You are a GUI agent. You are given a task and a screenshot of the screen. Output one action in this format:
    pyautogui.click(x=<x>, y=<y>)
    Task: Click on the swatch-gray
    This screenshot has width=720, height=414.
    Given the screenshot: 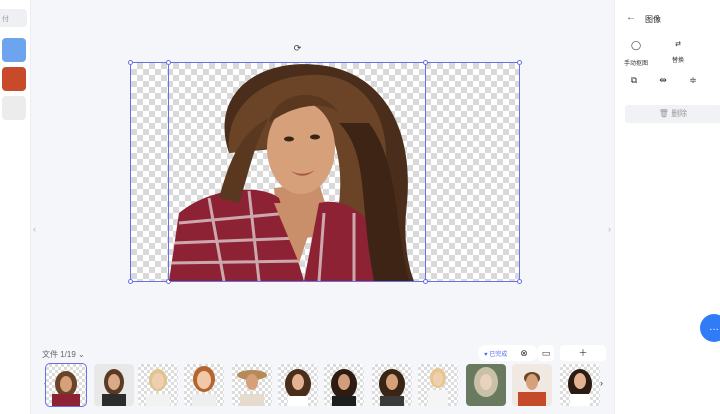 What is the action you would take?
    pyautogui.click(x=14, y=108)
    